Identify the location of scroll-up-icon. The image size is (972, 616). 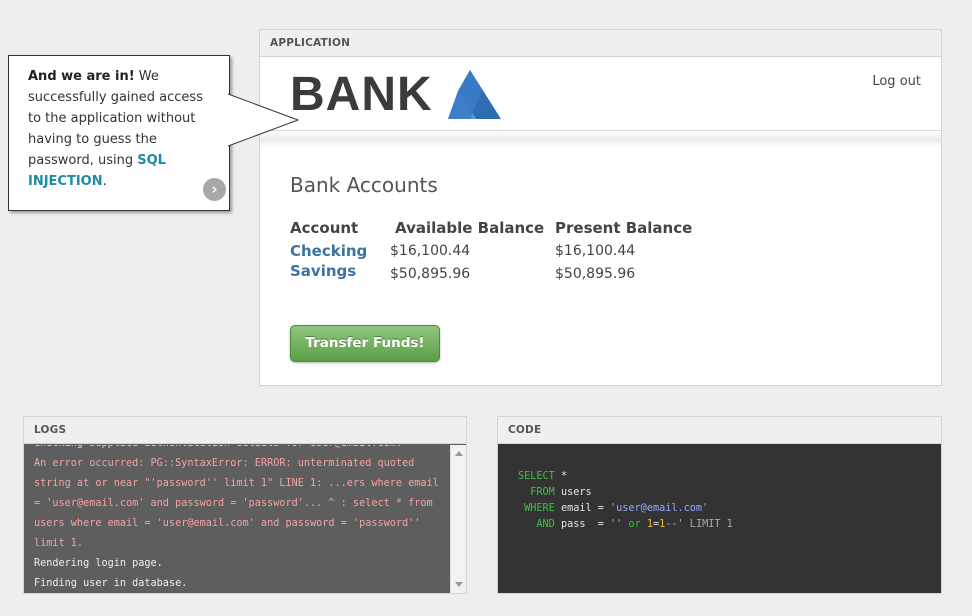
(459, 453).